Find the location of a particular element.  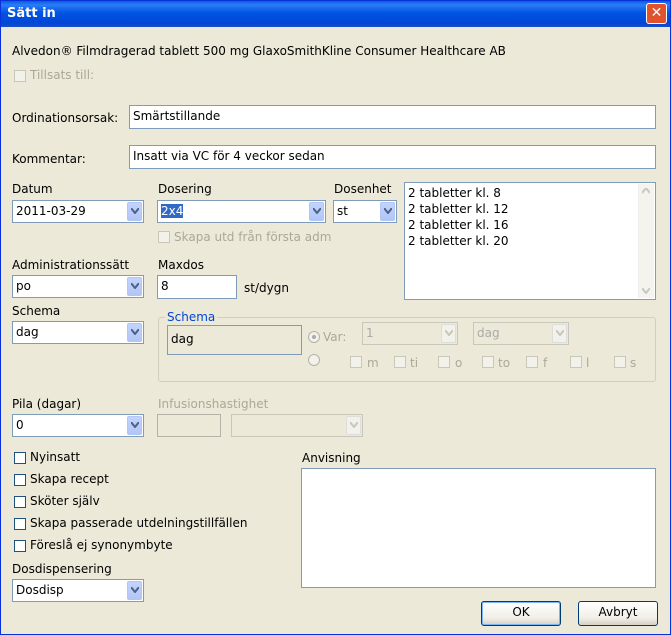

ordinationsorsak-label: Ordinationsorsak: is located at coordinates (65, 118).